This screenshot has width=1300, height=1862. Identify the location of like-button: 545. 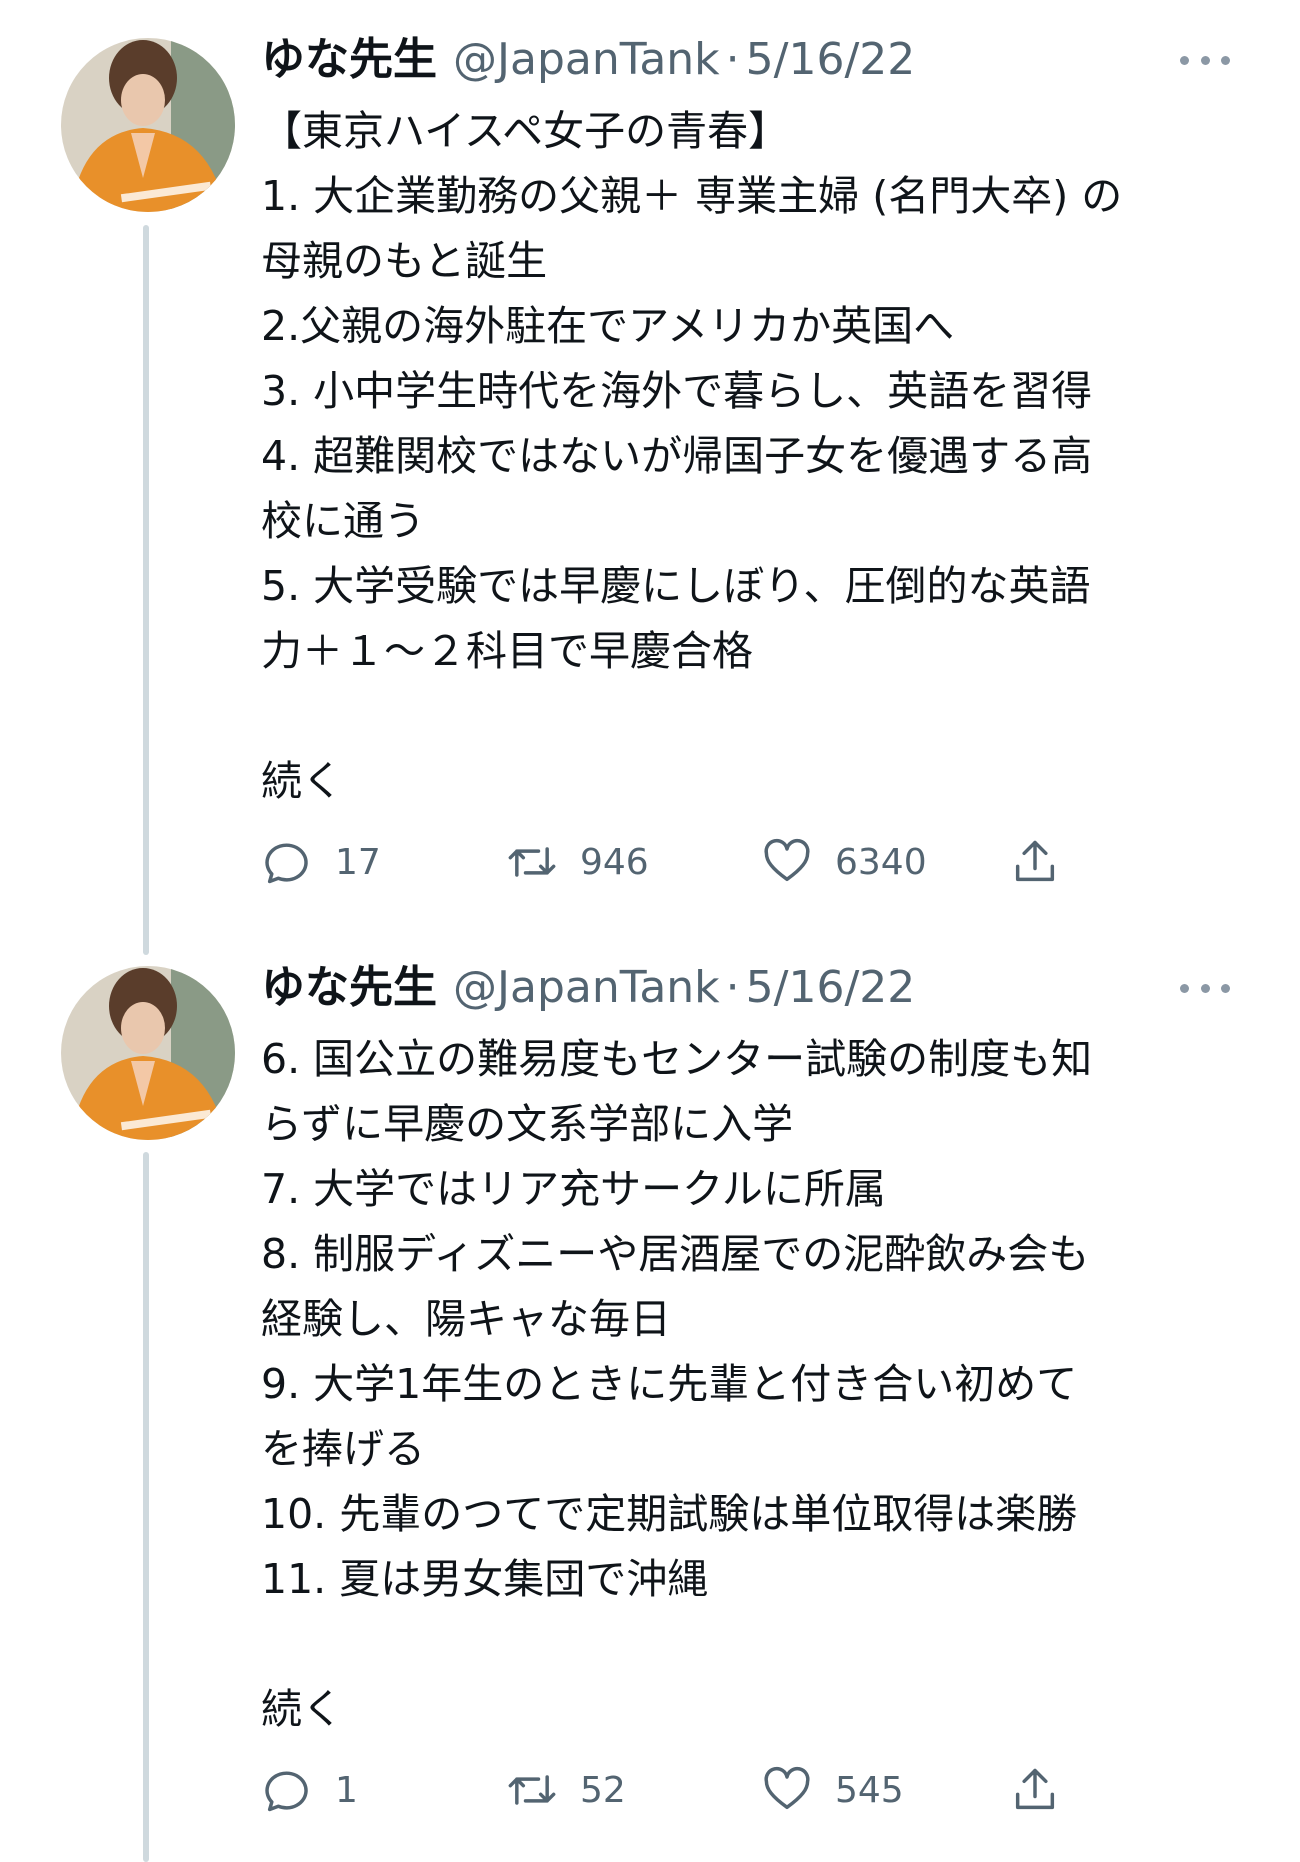
(832, 1790).